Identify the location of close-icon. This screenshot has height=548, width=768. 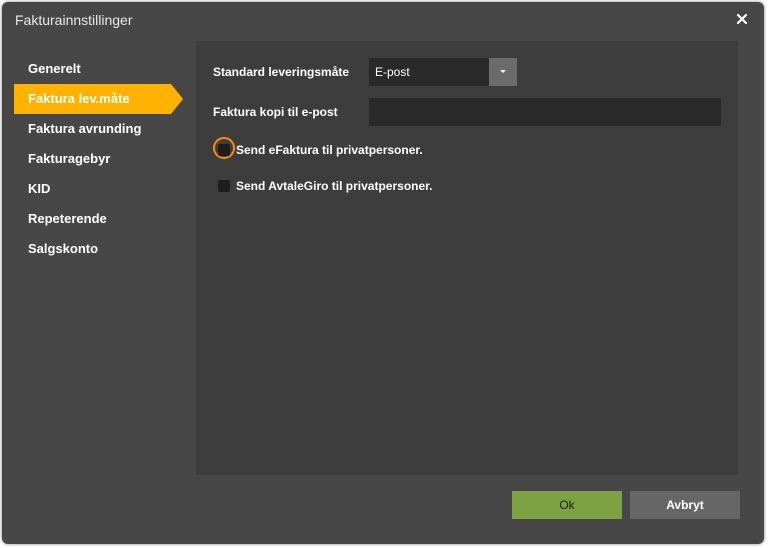
(742, 19).